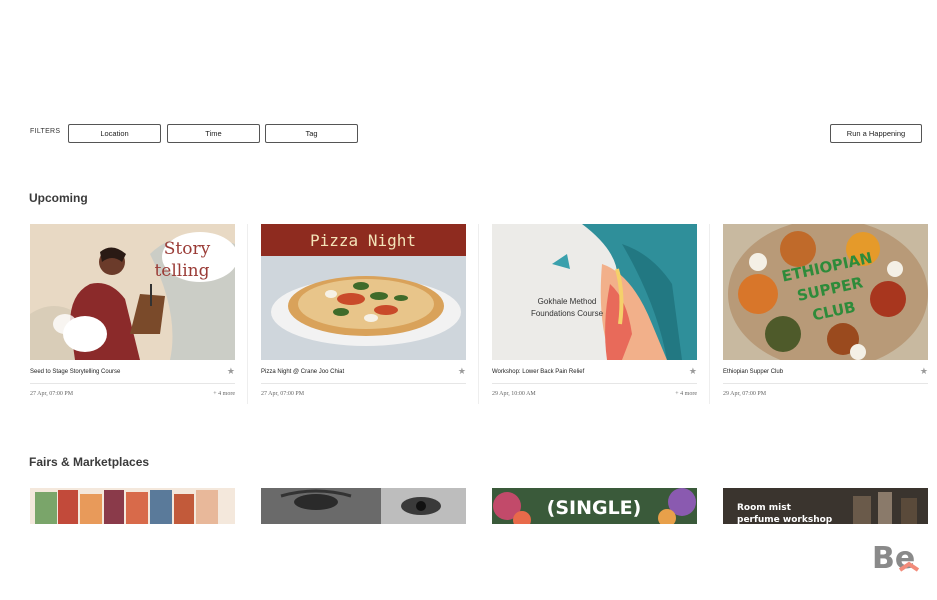 The width and height of the screenshot is (937, 600). I want to click on art-text: Room mist, so click(764, 508).